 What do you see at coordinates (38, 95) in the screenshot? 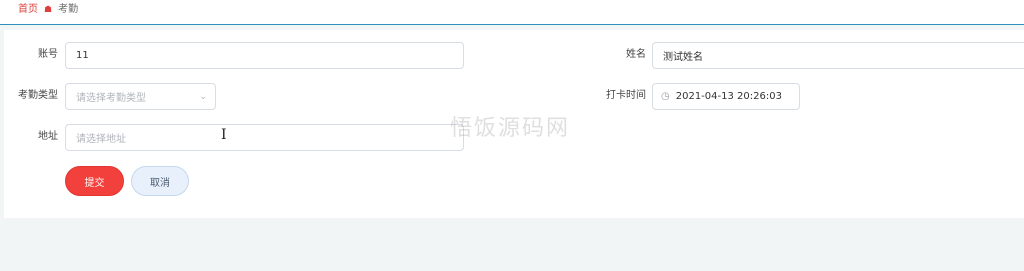
I see `attendance-type-label: 考勤类型` at bounding box center [38, 95].